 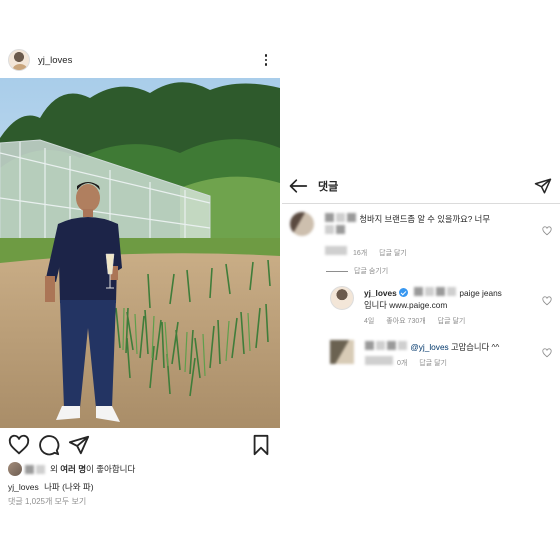 What do you see at coordinates (79, 445) in the screenshot?
I see `share-icon` at bounding box center [79, 445].